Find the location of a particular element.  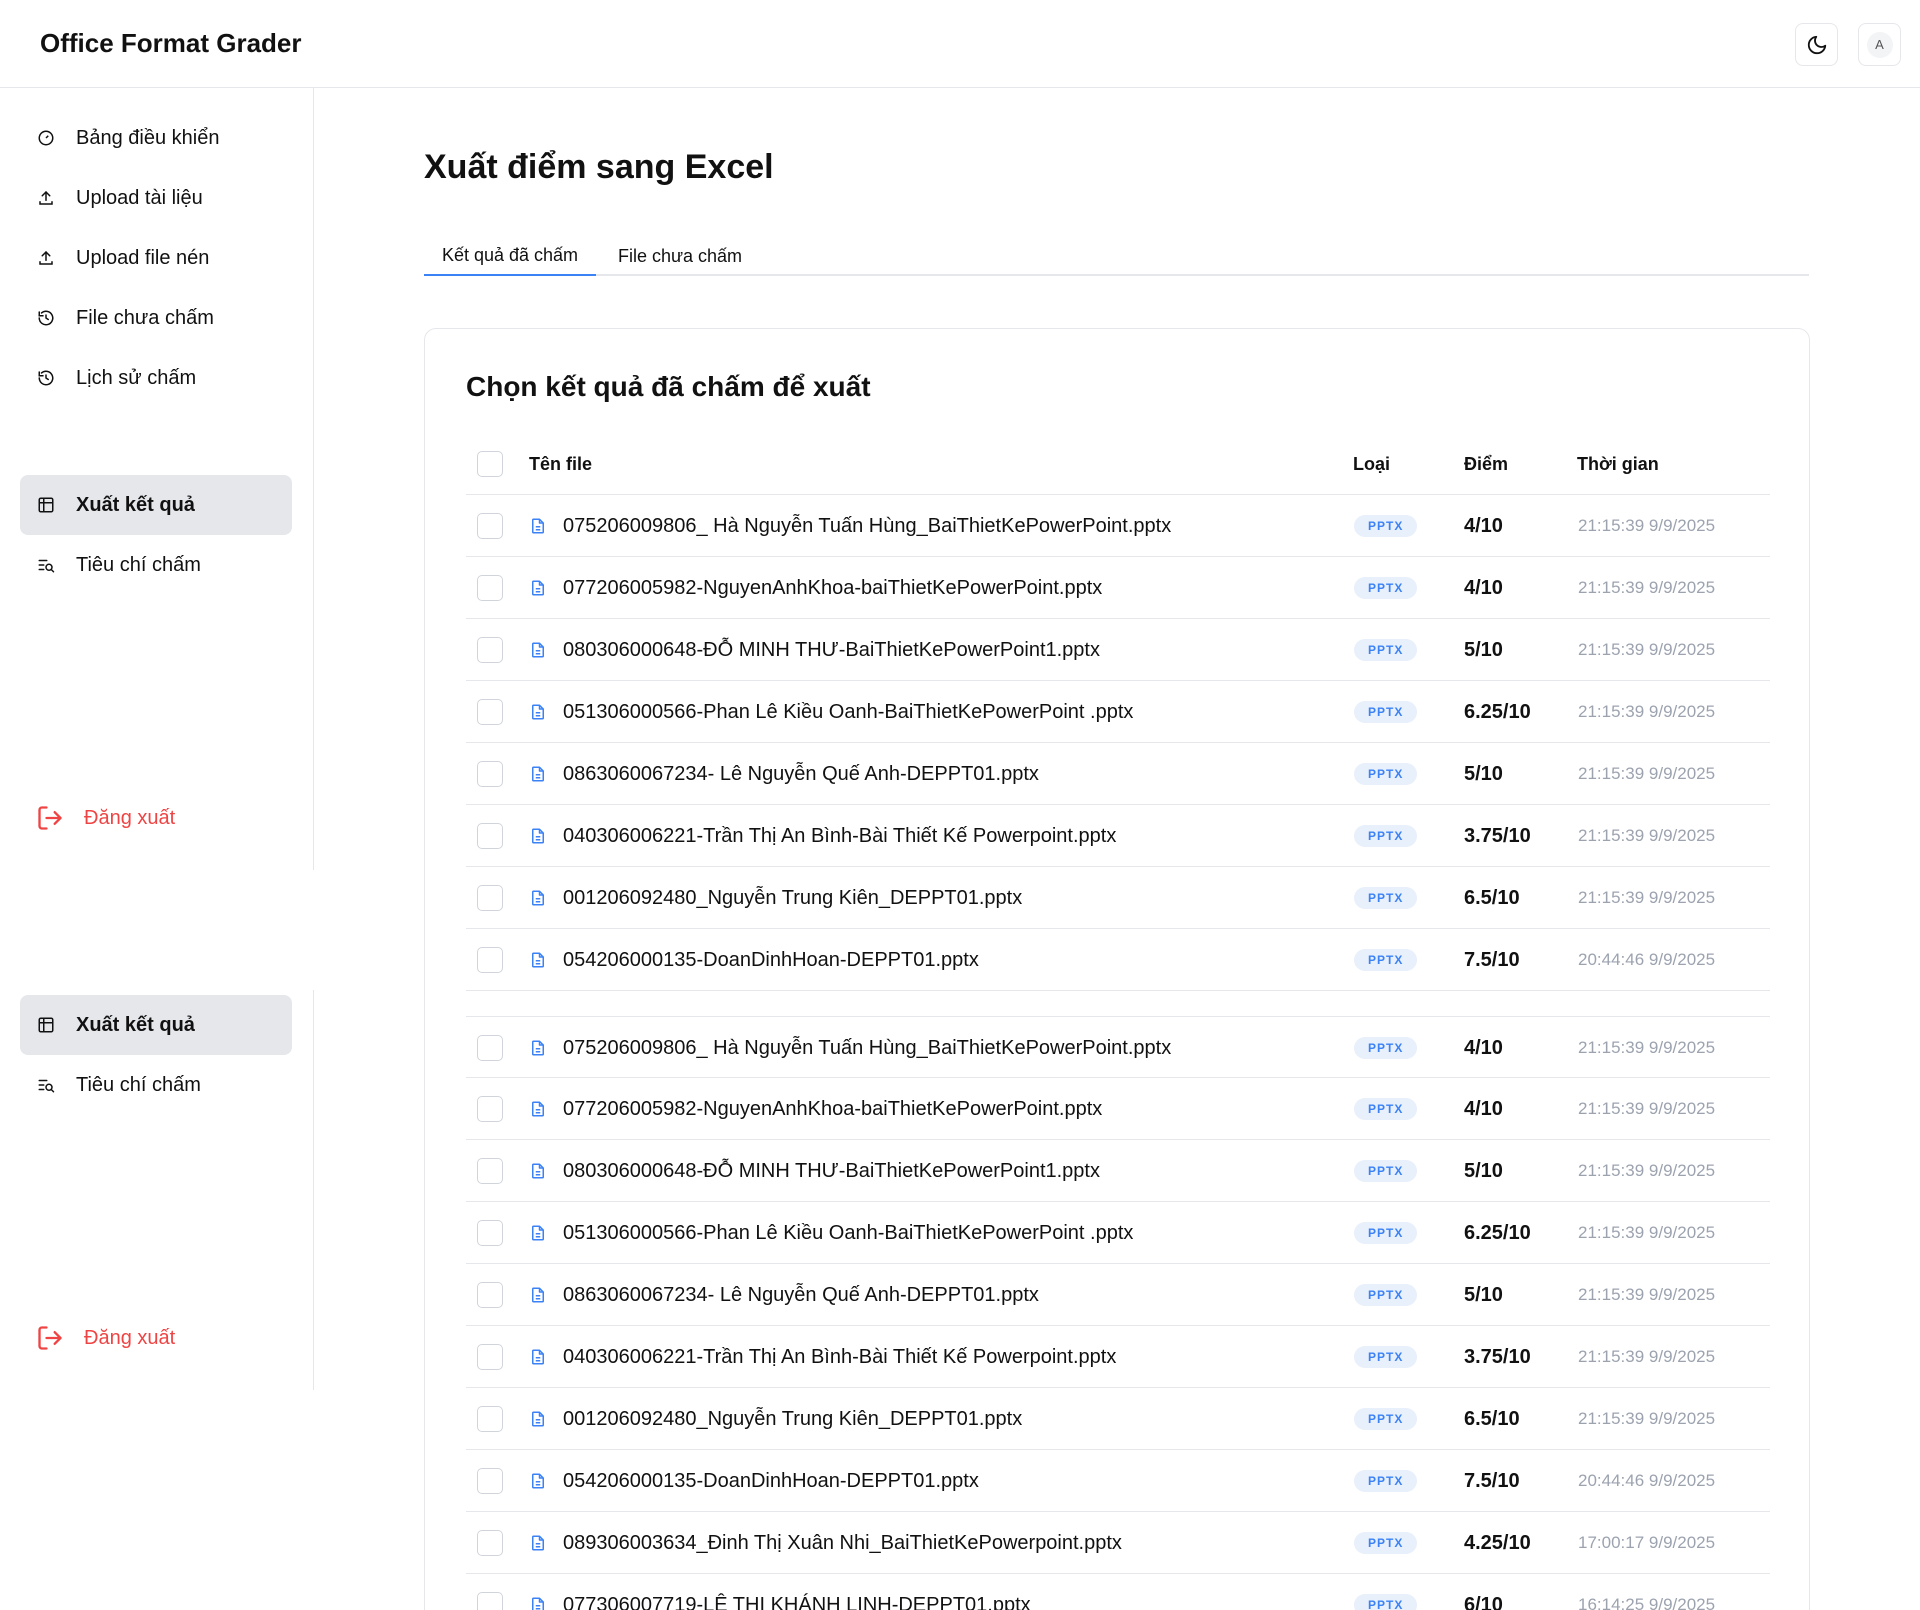

app-header: Office Format Grader A is located at coordinates (960, 44).